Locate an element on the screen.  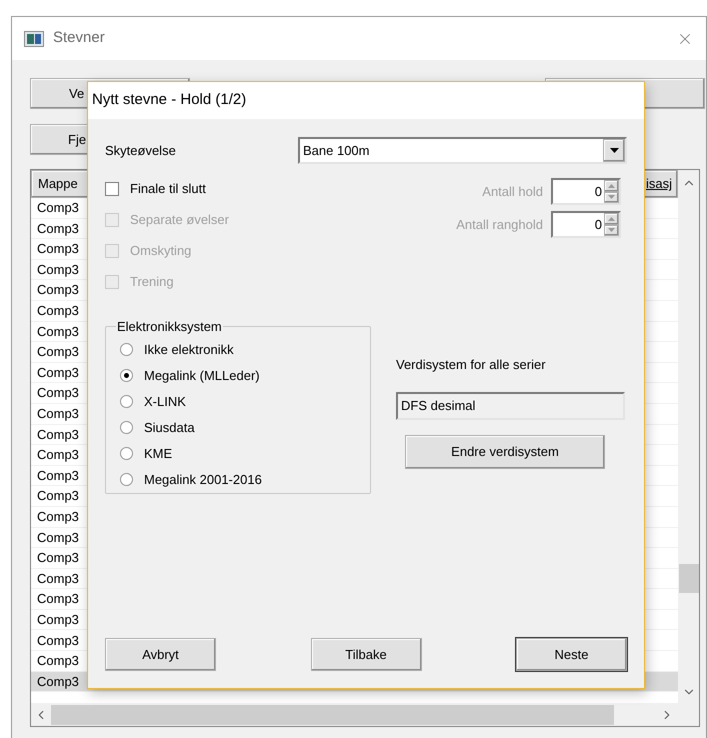
checkbox-label: Trening is located at coordinates (152, 281).